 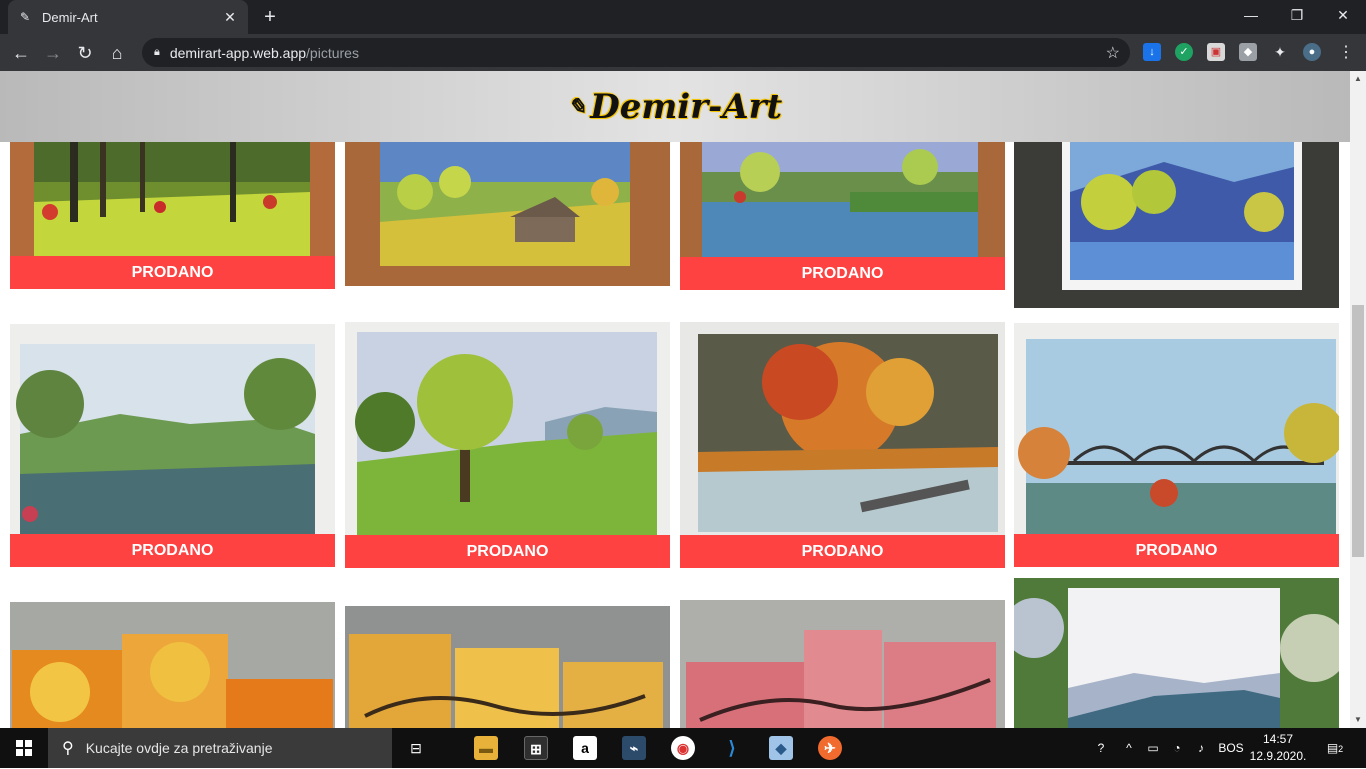 What do you see at coordinates (117, 53) in the screenshot?
I see `home-icon: ⌂` at bounding box center [117, 53].